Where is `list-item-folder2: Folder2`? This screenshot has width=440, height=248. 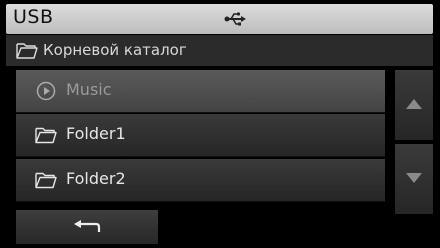 list-item-folder2: Folder2 is located at coordinates (200, 180).